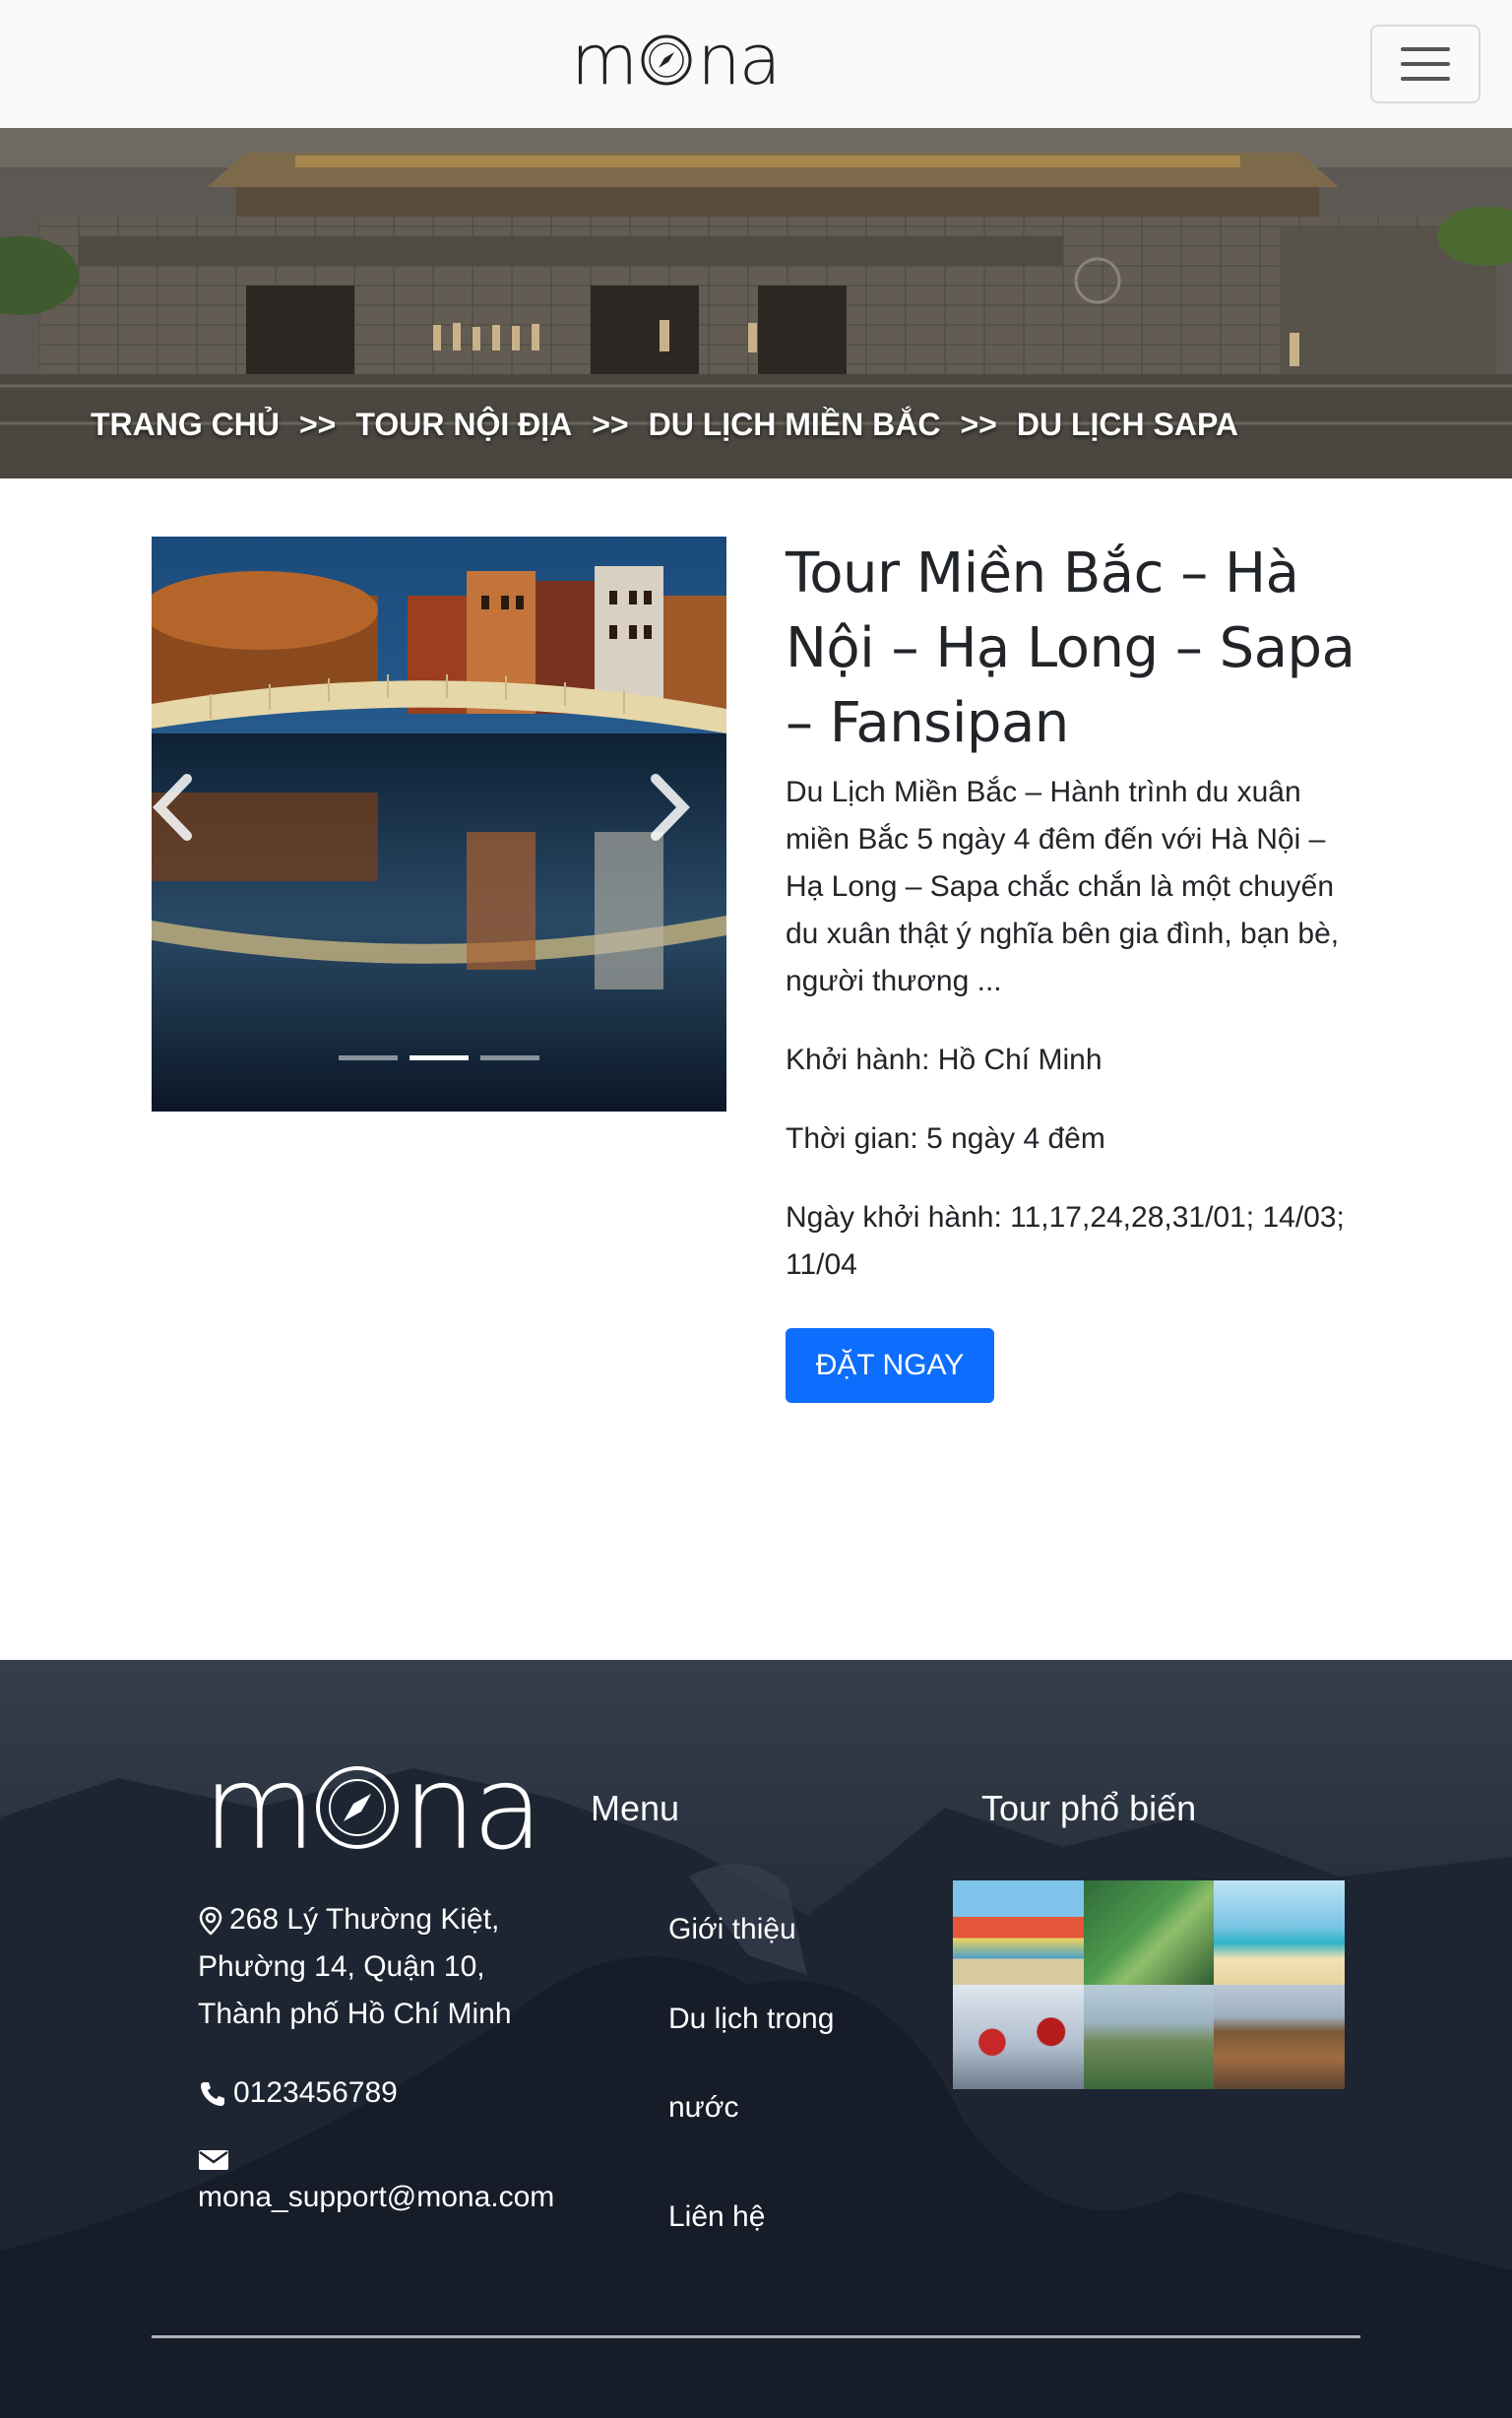  Describe the element at coordinates (315, 2092) in the screenshot. I see `footer-phone: 0123456789` at that location.